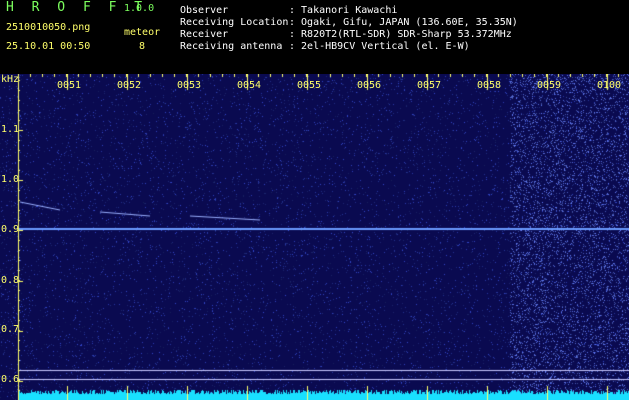  What do you see at coordinates (10, 179) in the screenshot?
I see `y-tick-1-0: 1.0` at bounding box center [10, 179].